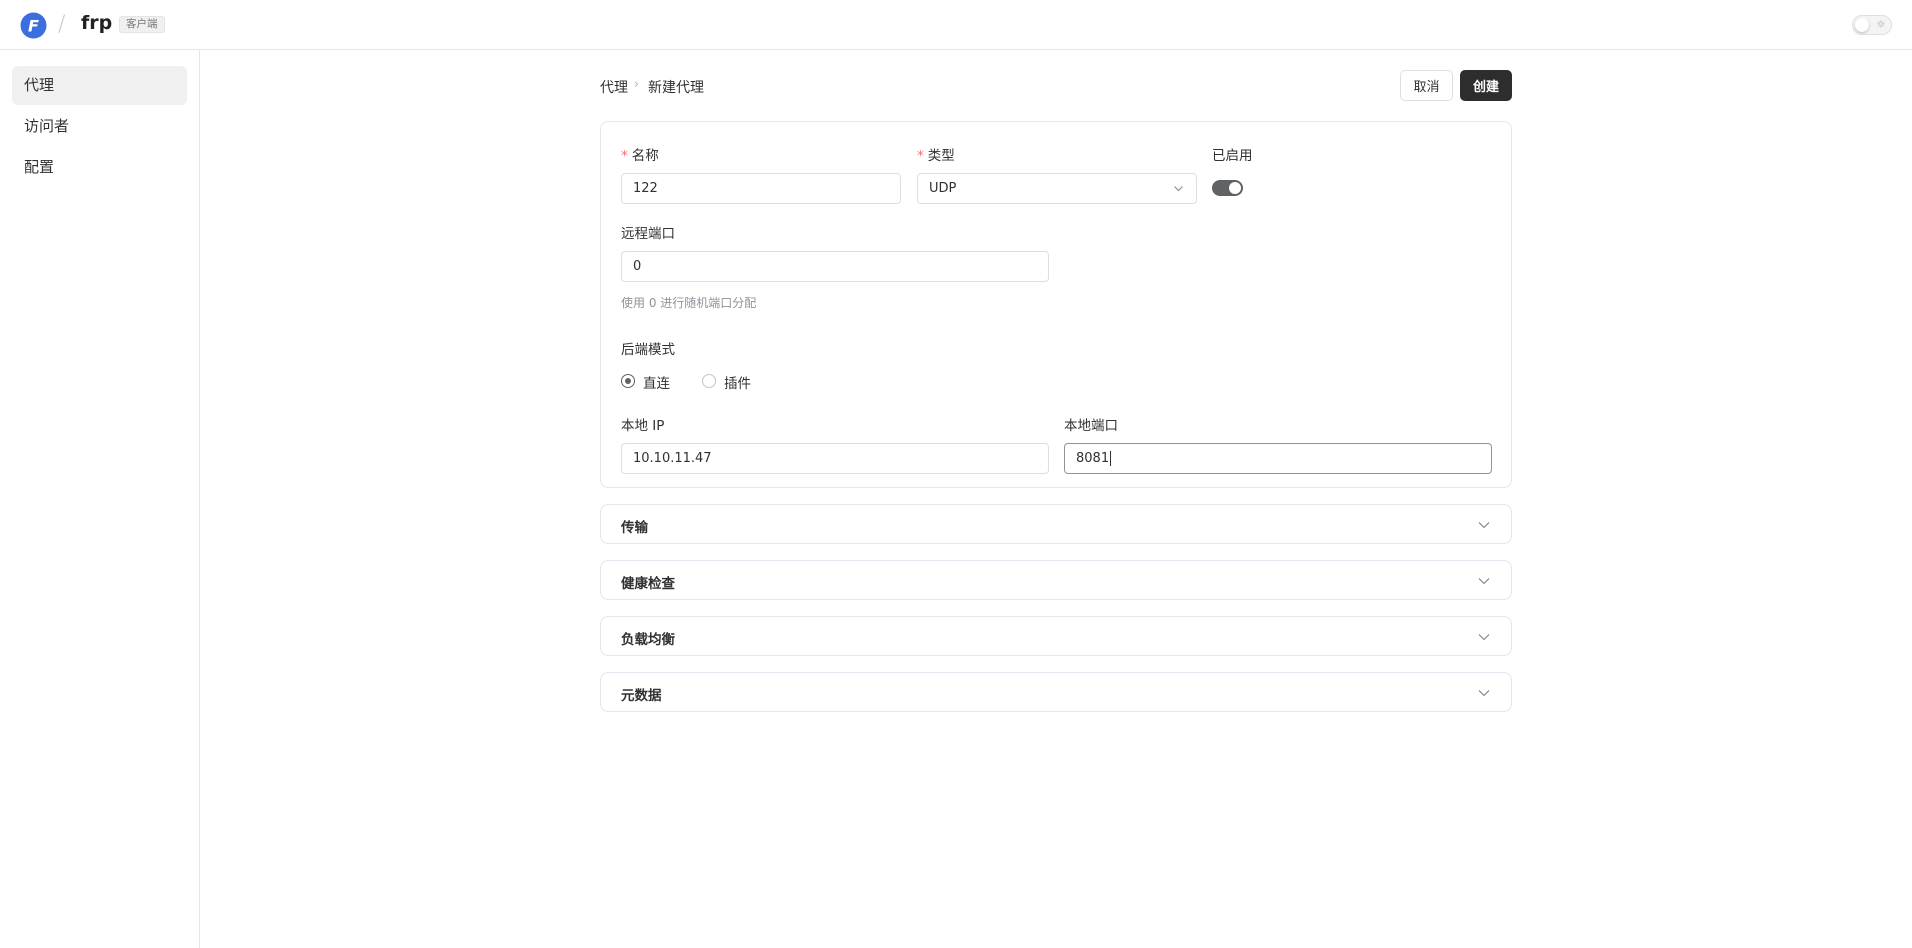 This screenshot has height=948, width=1912. What do you see at coordinates (1235, 188) in the screenshot?
I see `enabled-switch-knob` at bounding box center [1235, 188].